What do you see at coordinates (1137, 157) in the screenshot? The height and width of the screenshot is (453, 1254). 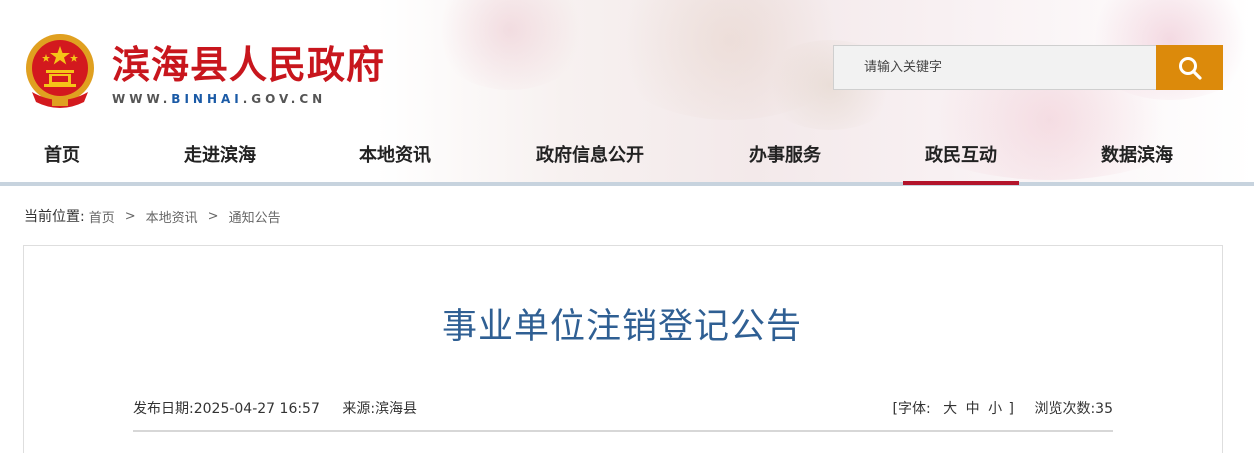 I see `nav-item-data-binhai: 数据滨海` at bounding box center [1137, 157].